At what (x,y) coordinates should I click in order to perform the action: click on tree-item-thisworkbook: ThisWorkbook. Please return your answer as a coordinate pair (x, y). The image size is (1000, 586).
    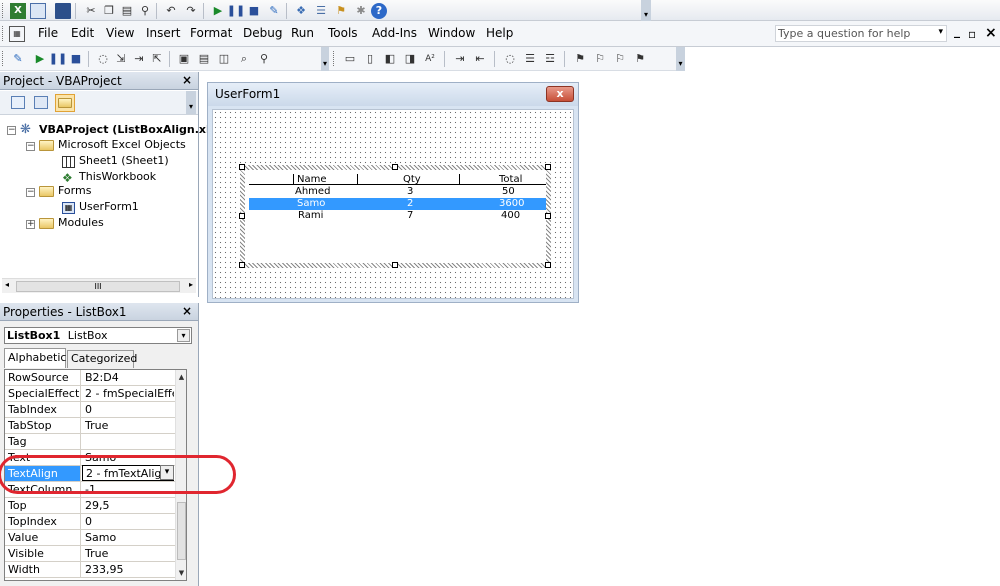
    Looking at the image, I should click on (117, 177).